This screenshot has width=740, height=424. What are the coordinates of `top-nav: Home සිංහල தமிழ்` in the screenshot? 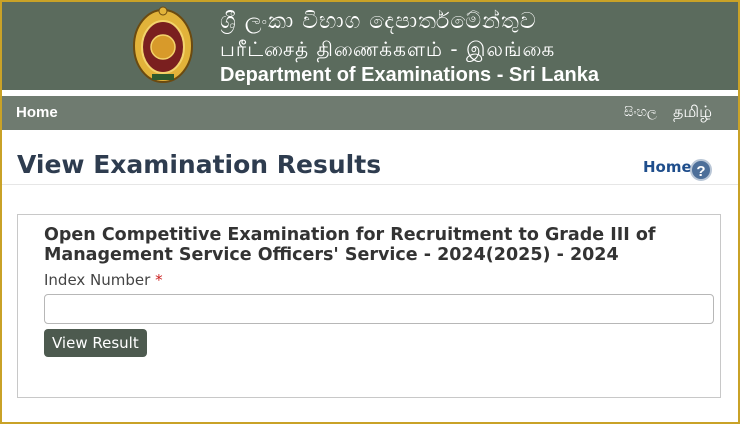 It's located at (370, 113).